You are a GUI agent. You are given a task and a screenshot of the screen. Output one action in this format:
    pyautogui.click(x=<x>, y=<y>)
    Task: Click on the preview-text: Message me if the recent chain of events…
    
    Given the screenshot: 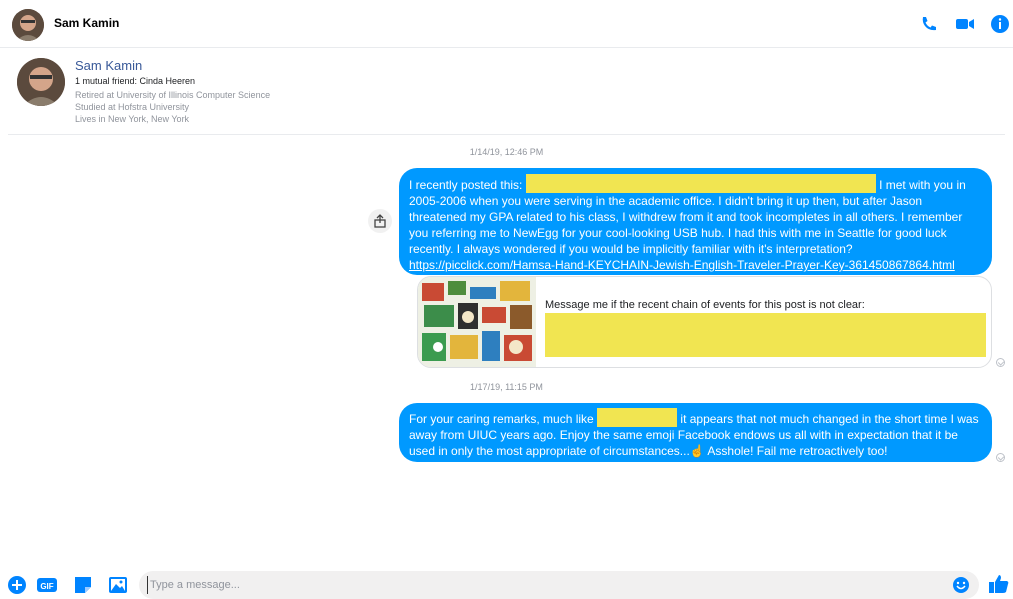 What is the action you would take?
    pyautogui.click(x=705, y=305)
    